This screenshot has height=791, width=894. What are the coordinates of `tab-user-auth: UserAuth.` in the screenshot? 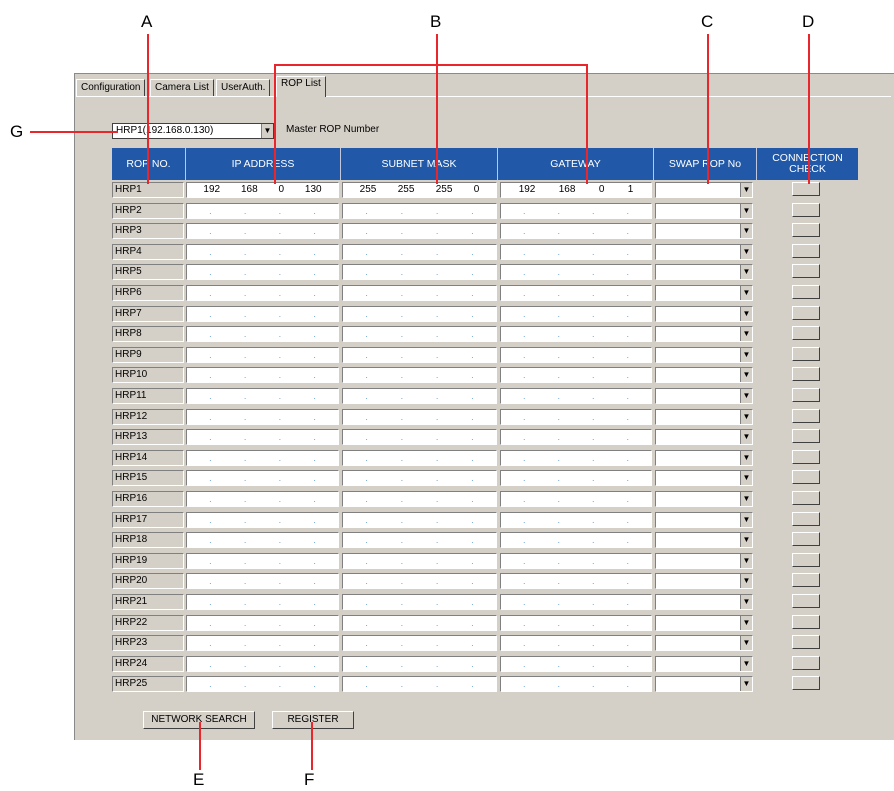 It's located at (243, 87).